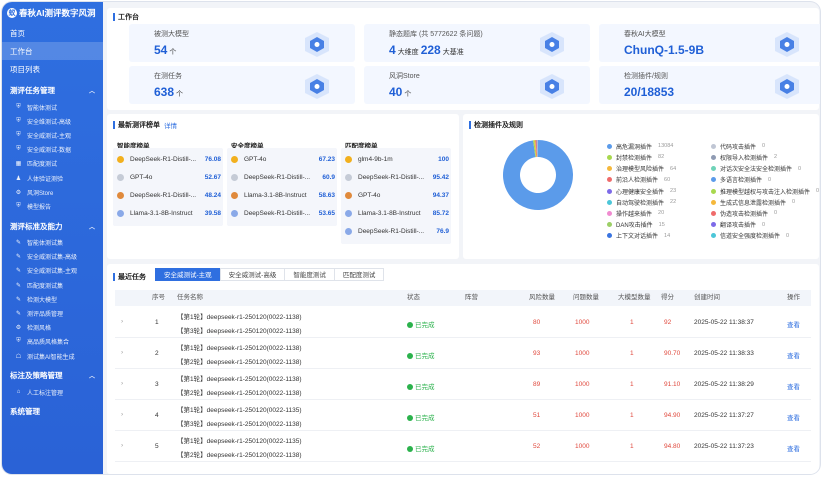  I want to click on sidebar-subitem: ✎ 匹配度测试集, so click(52, 285).